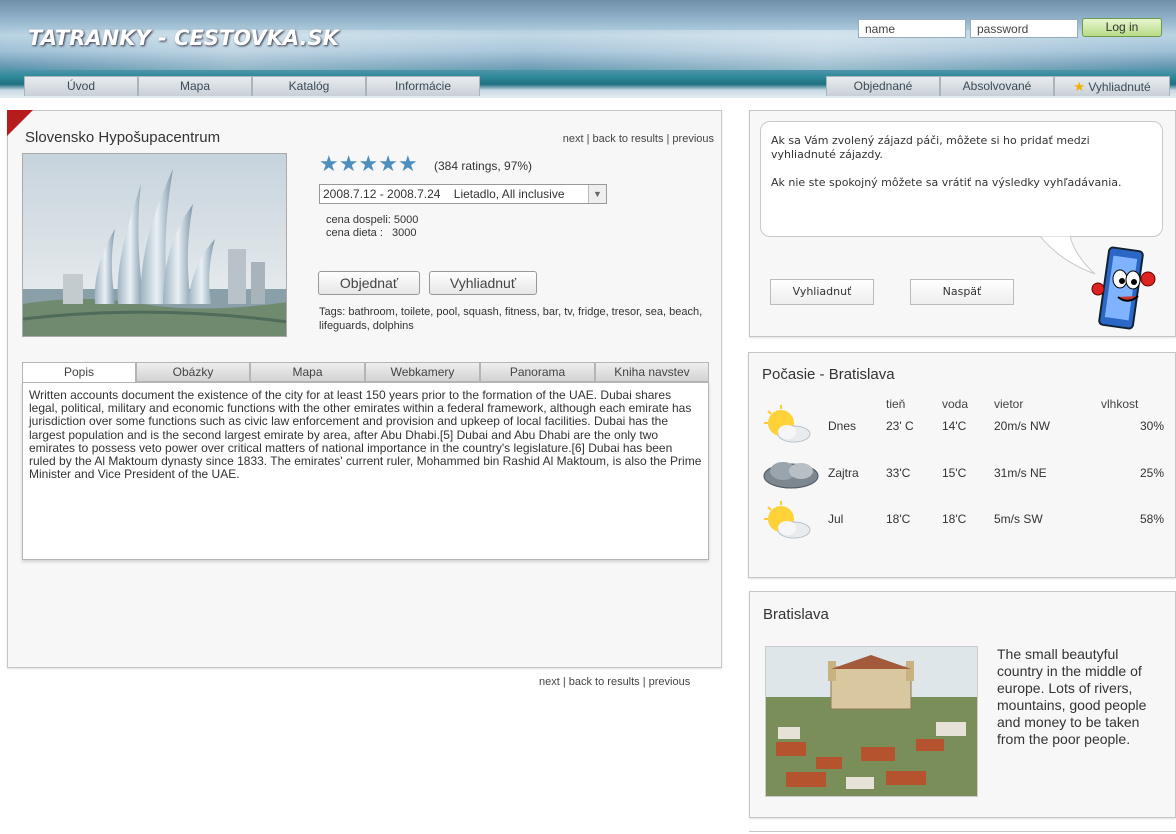  What do you see at coordinates (1120, 404) in the screenshot?
I see `header-humidity: vlhkost` at bounding box center [1120, 404].